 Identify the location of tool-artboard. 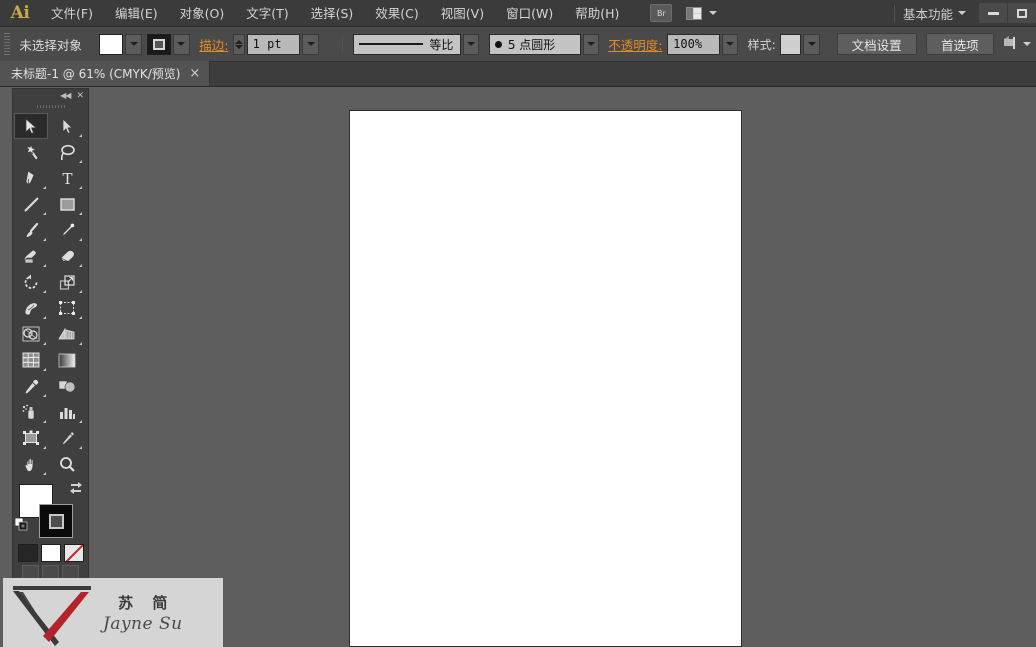
(31, 438).